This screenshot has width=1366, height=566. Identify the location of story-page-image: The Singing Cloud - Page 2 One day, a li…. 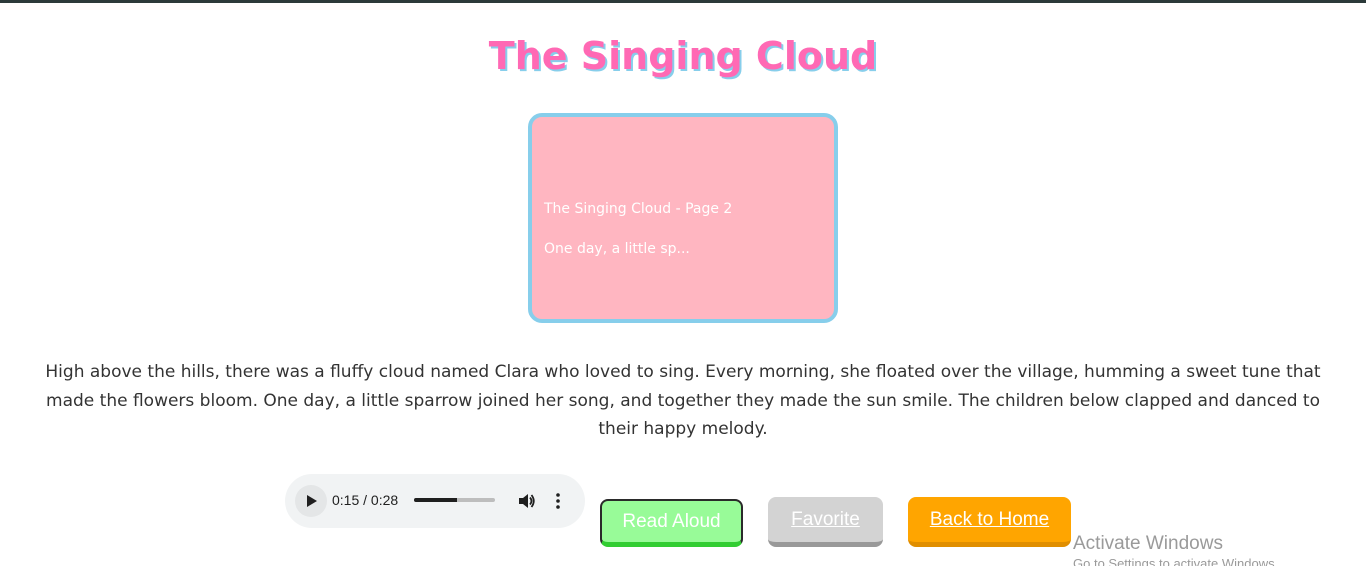
(683, 218).